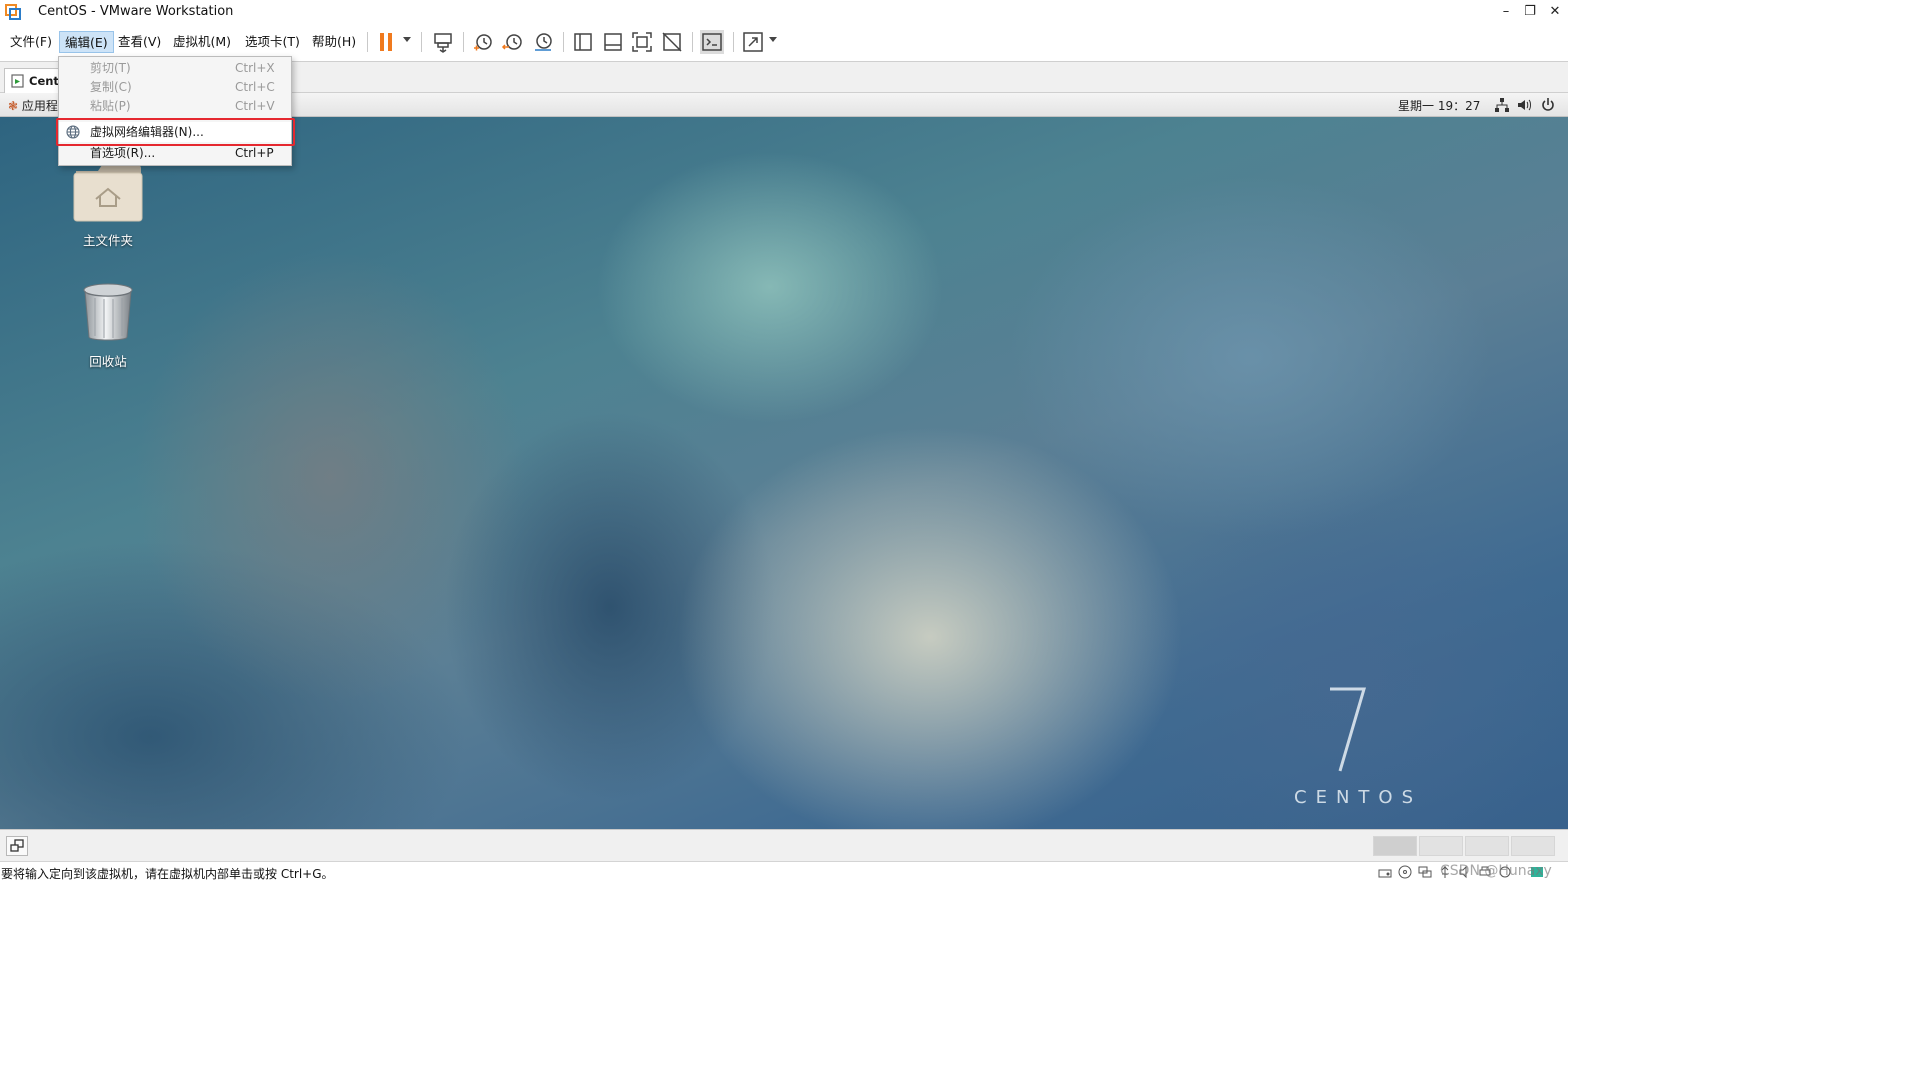  I want to click on menu-view: 查看(V), so click(139, 42).